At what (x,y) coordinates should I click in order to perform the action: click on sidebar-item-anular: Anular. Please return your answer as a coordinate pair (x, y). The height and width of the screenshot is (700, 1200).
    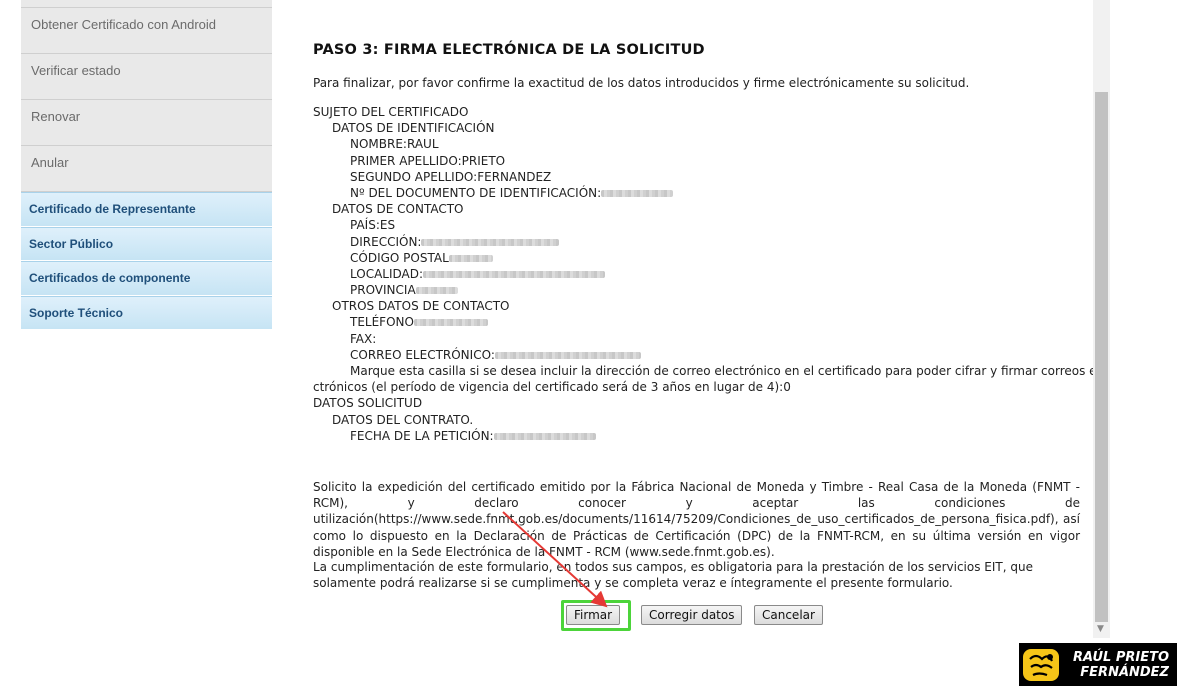
    Looking at the image, I should click on (146, 169).